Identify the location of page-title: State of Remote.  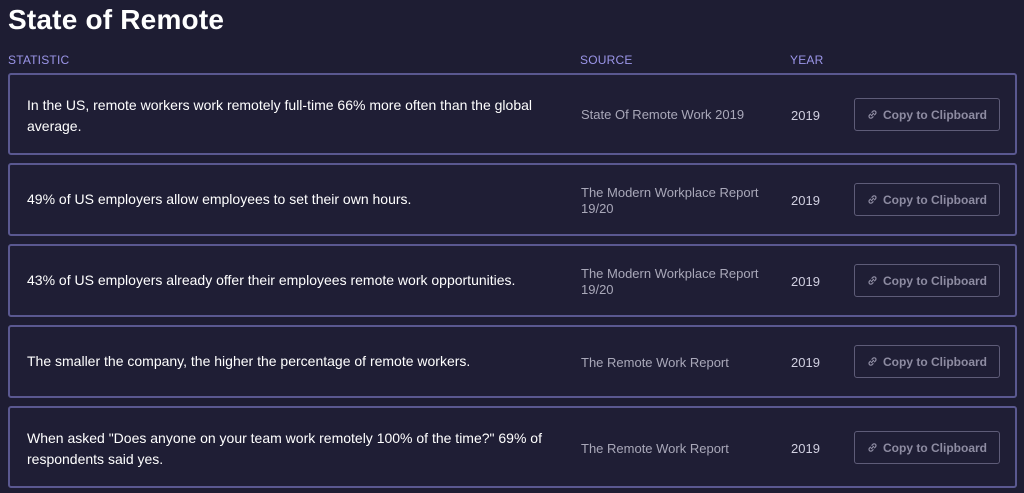
(116, 19).